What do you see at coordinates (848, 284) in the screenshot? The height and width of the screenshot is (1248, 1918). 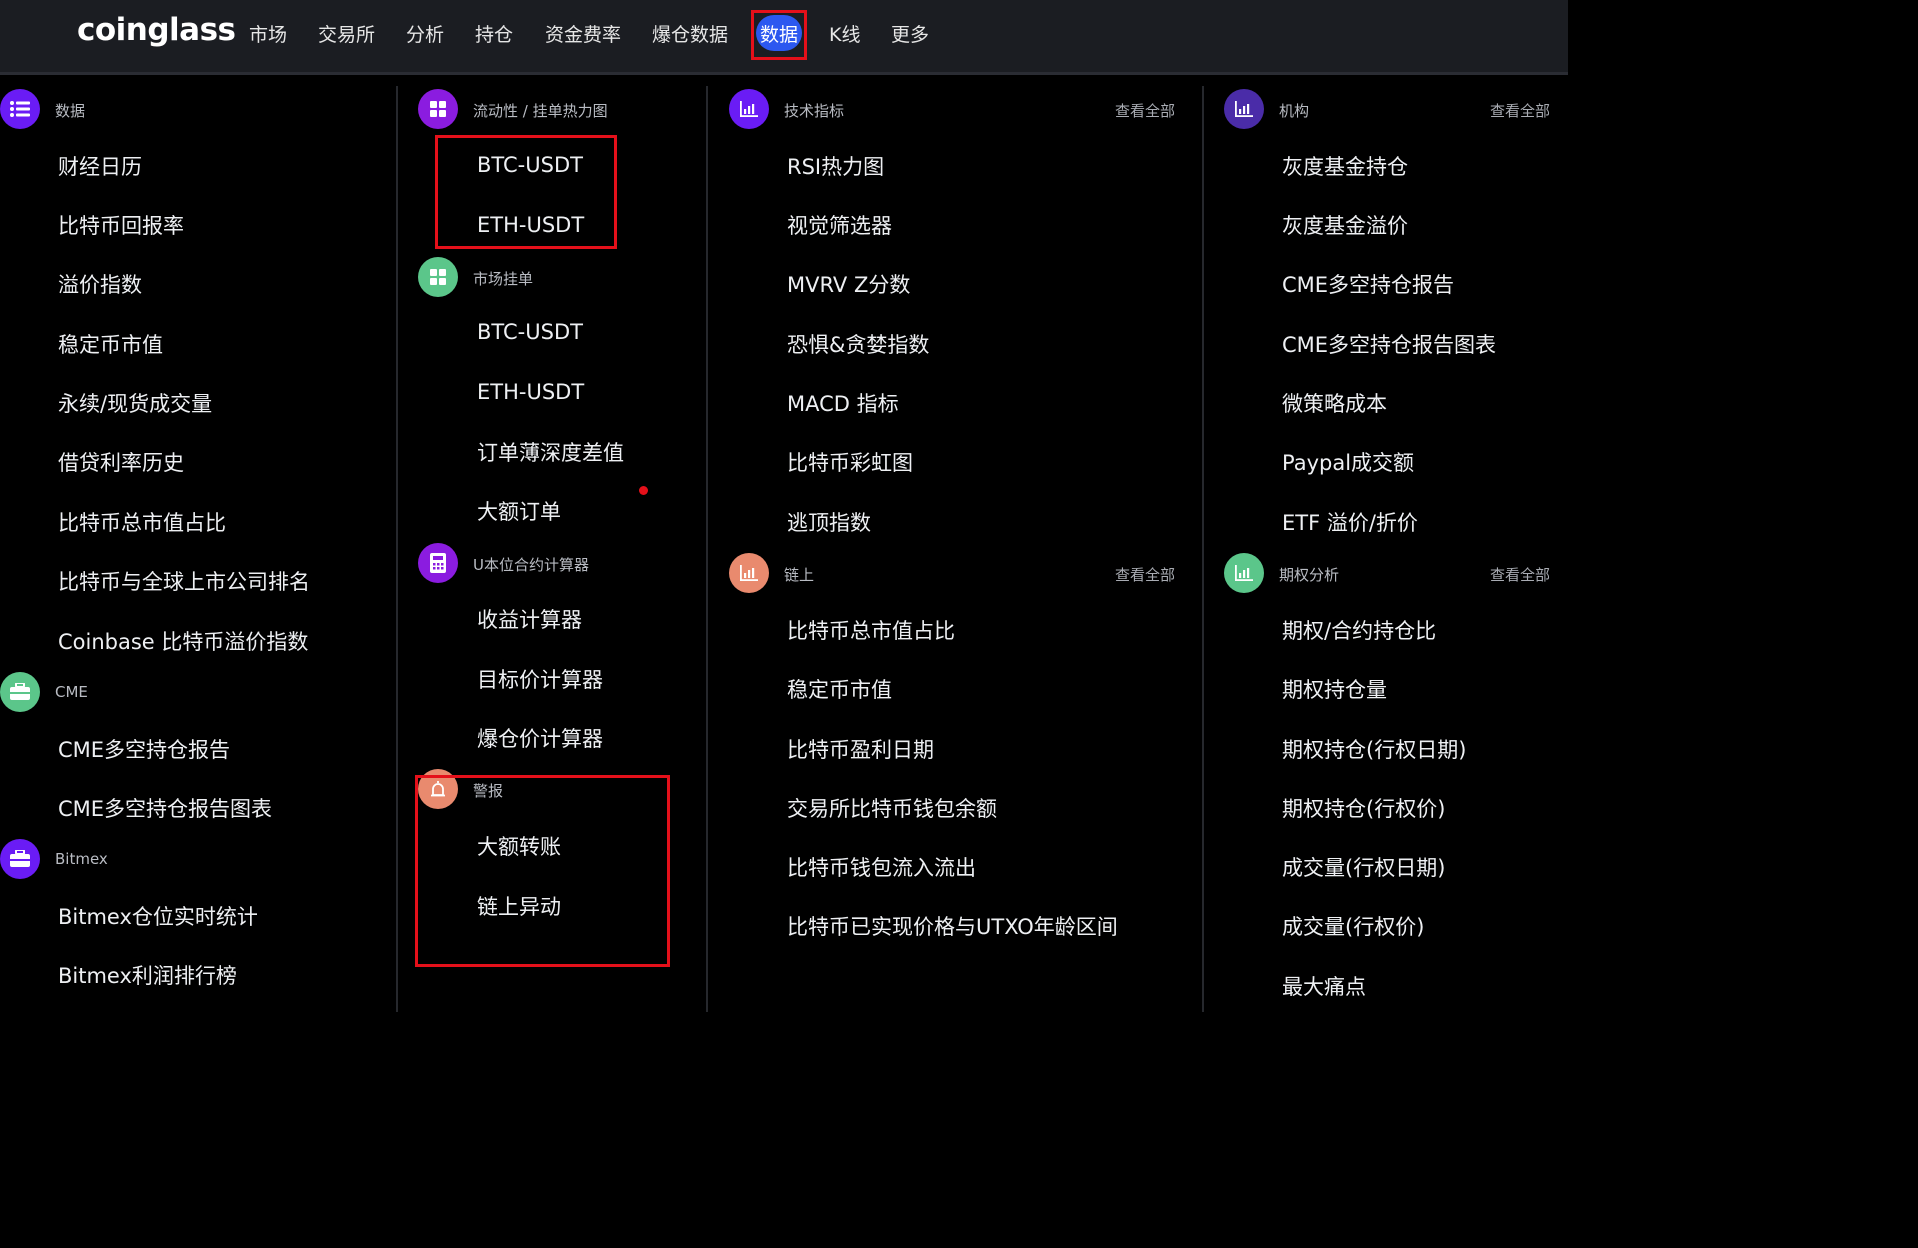 I see `menu-item: MVRV Z分数` at bounding box center [848, 284].